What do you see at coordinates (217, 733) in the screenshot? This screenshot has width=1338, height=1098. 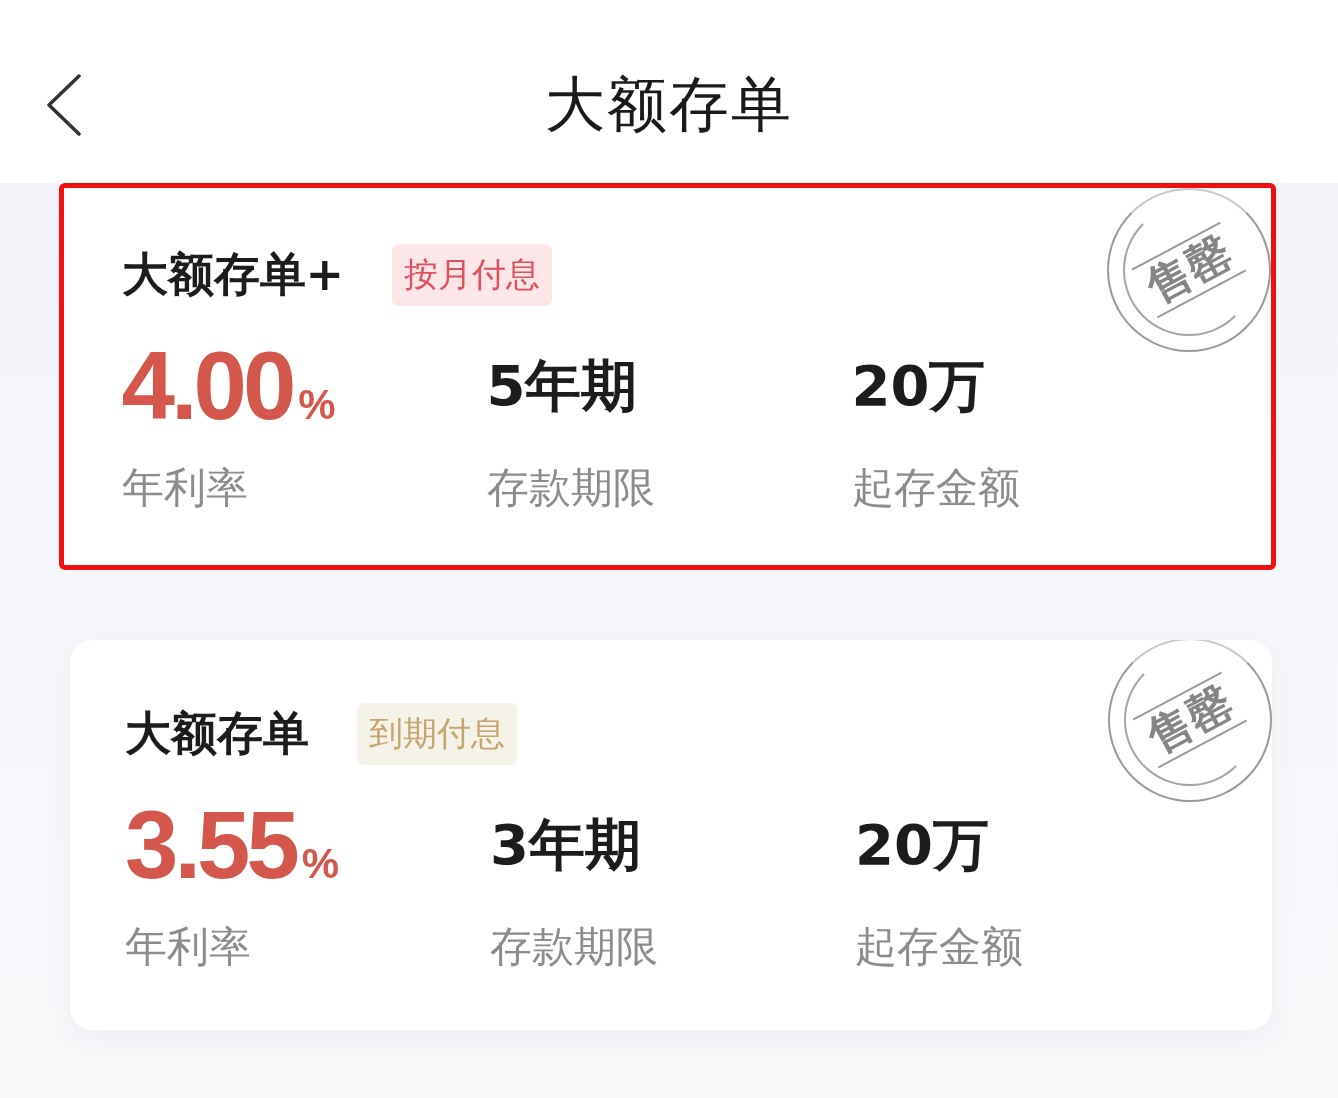 I see `product-name: 大额存单` at bounding box center [217, 733].